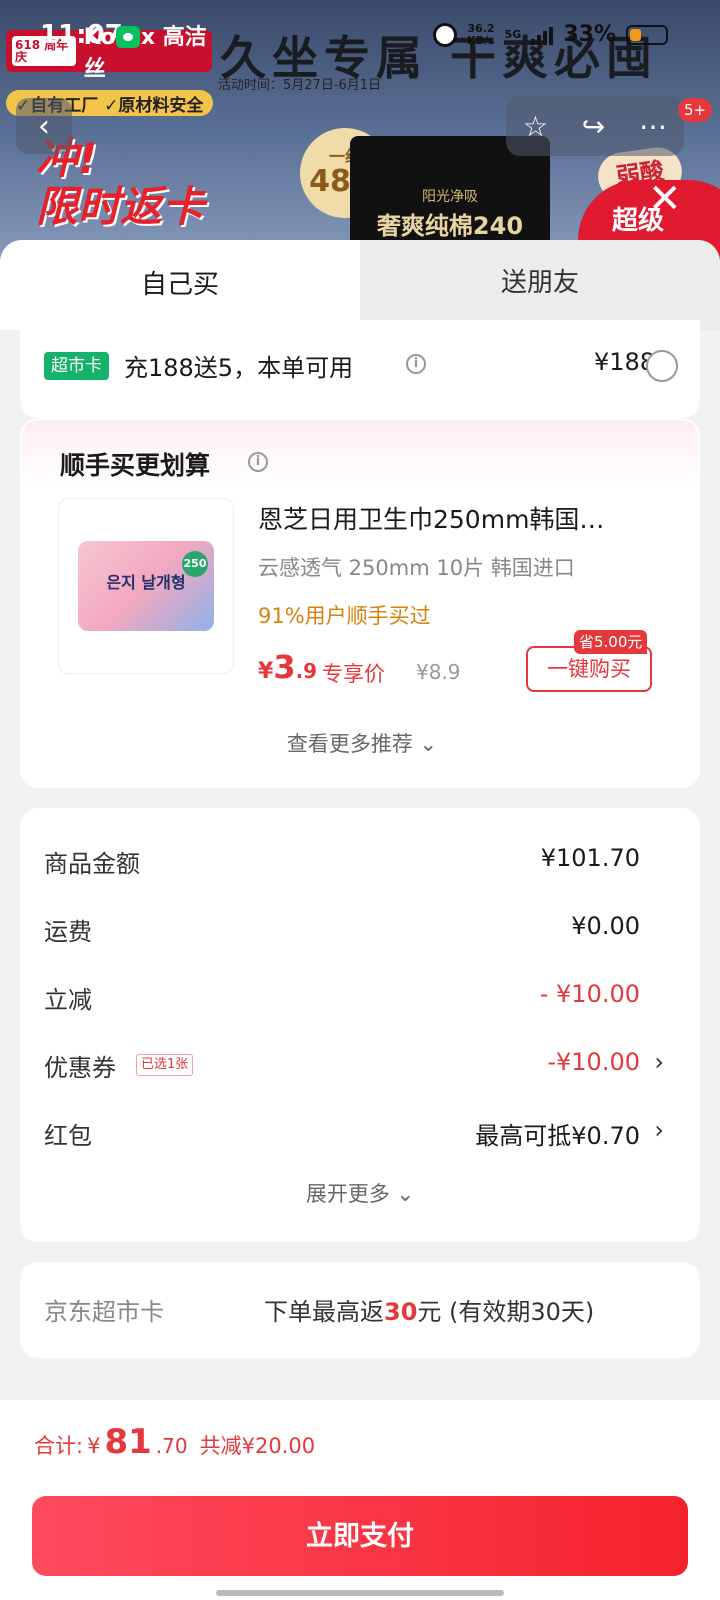 The width and height of the screenshot is (720, 1600). I want to click on close-icon: ✕, so click(665, 199).